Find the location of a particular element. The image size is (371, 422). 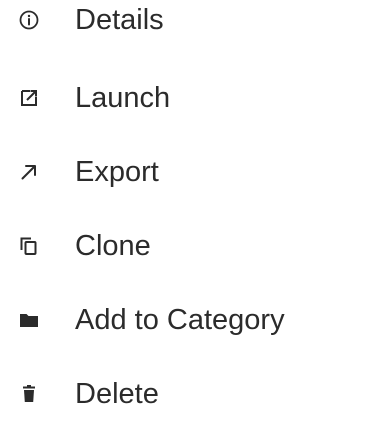

menu-item-label: Export is located at coordinates (117, 172).